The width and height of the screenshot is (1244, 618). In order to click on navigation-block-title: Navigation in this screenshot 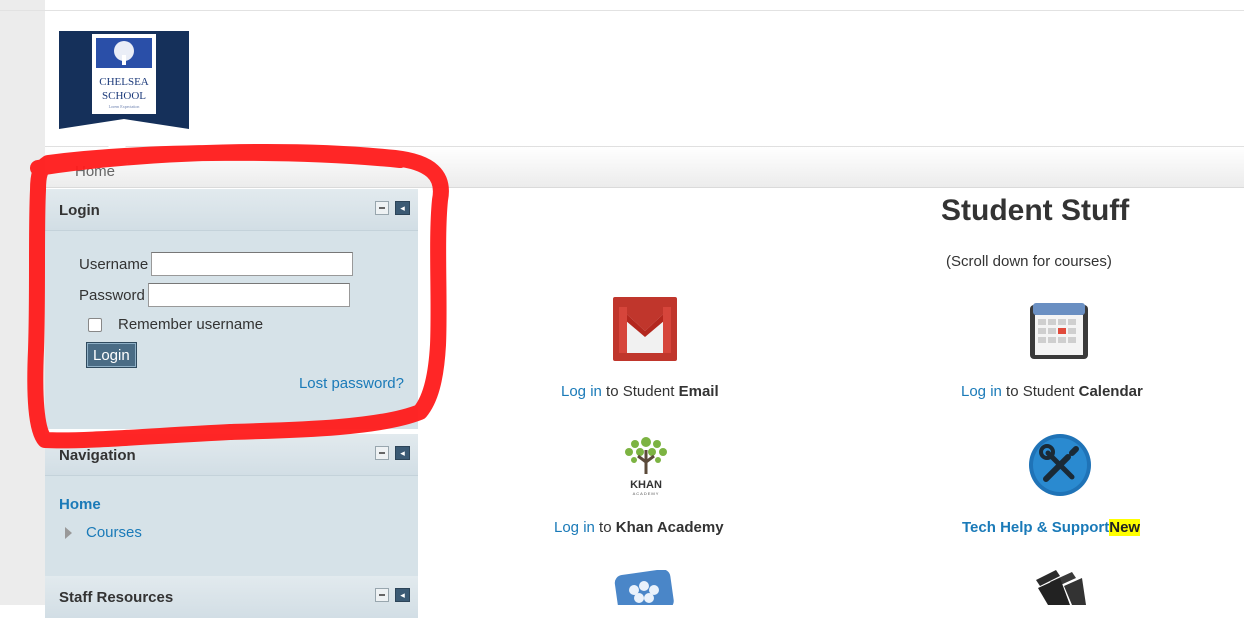, I will do `click(97, 455)`.